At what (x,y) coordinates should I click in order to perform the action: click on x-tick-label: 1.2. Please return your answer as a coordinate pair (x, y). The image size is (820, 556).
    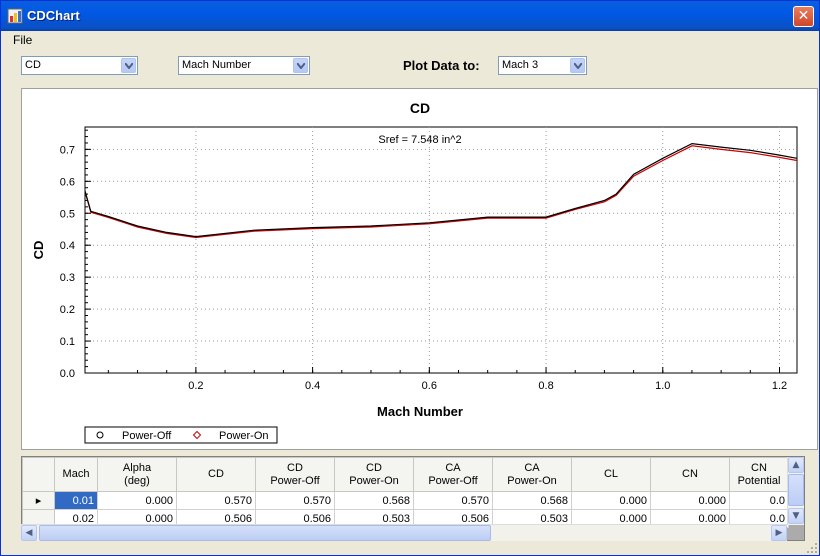
    Looking at the image, I should click on (779, 386).